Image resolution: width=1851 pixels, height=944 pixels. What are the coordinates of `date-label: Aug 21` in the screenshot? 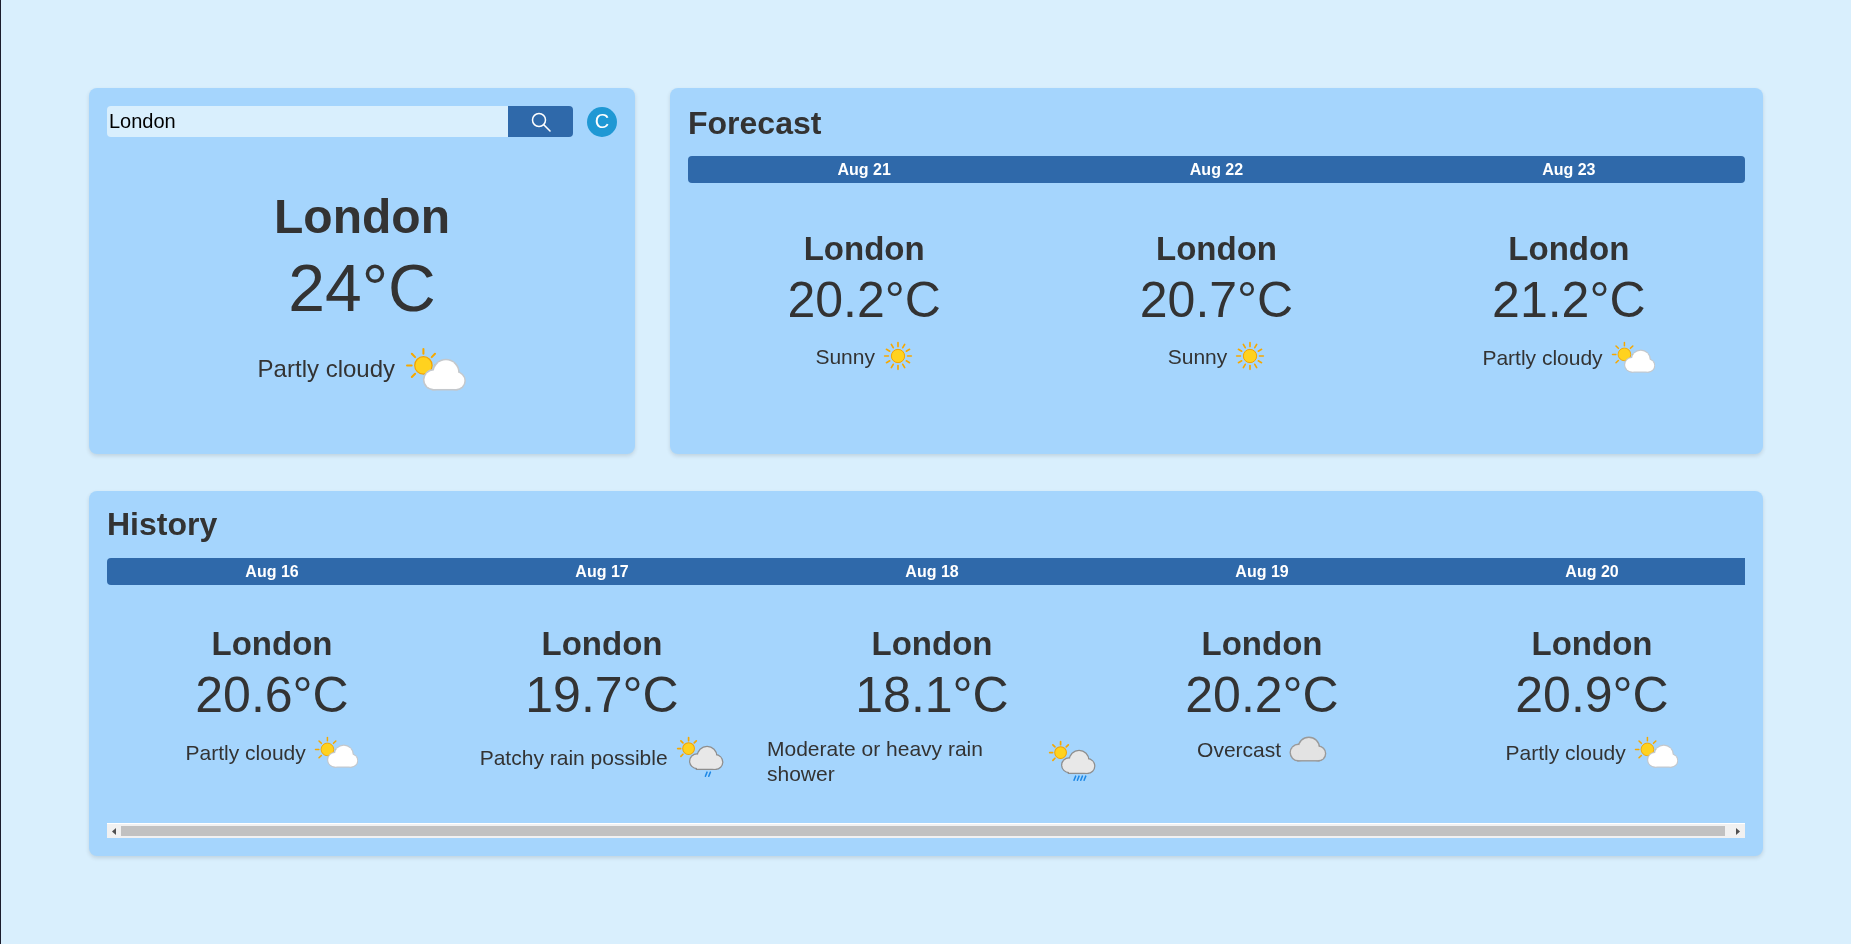 It's located at (864, 169).